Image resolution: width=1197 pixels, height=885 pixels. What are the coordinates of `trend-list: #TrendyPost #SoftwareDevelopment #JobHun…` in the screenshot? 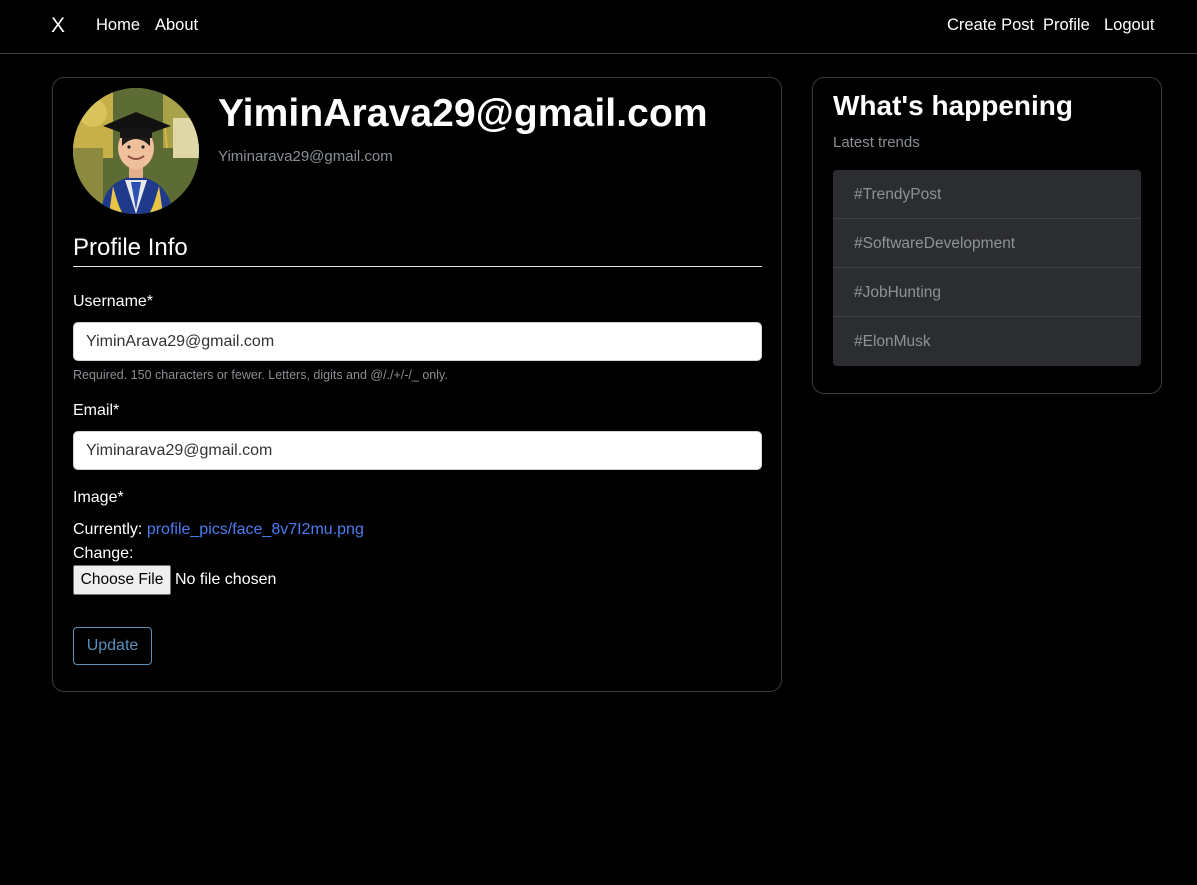 It's located at (987, 268).